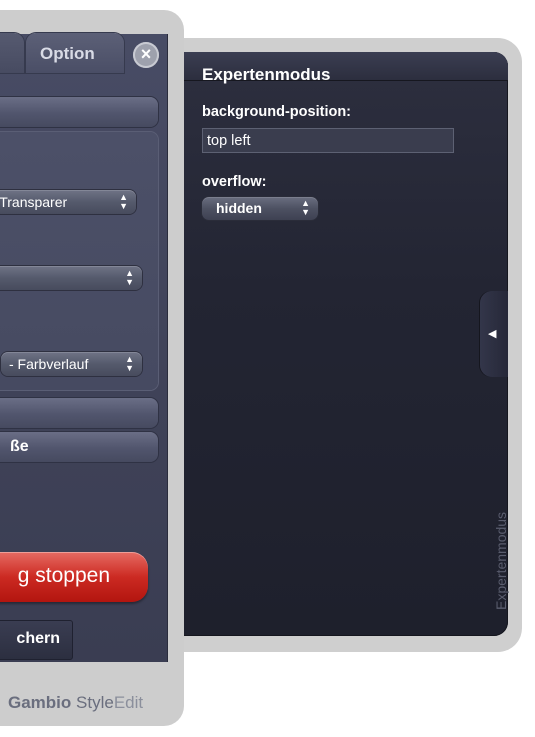 Image resolution: width=535 pixels, height=737 pixels. I want to click on close-button: ×, so click(146, 55).